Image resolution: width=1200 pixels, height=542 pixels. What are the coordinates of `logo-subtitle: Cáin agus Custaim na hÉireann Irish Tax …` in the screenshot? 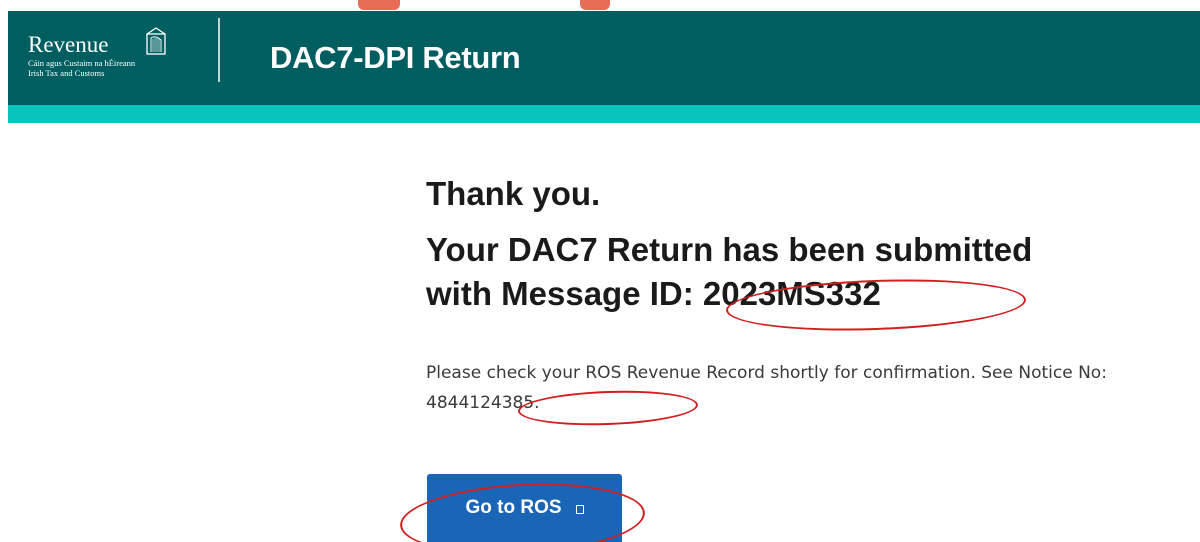 It's located at (81, 68).